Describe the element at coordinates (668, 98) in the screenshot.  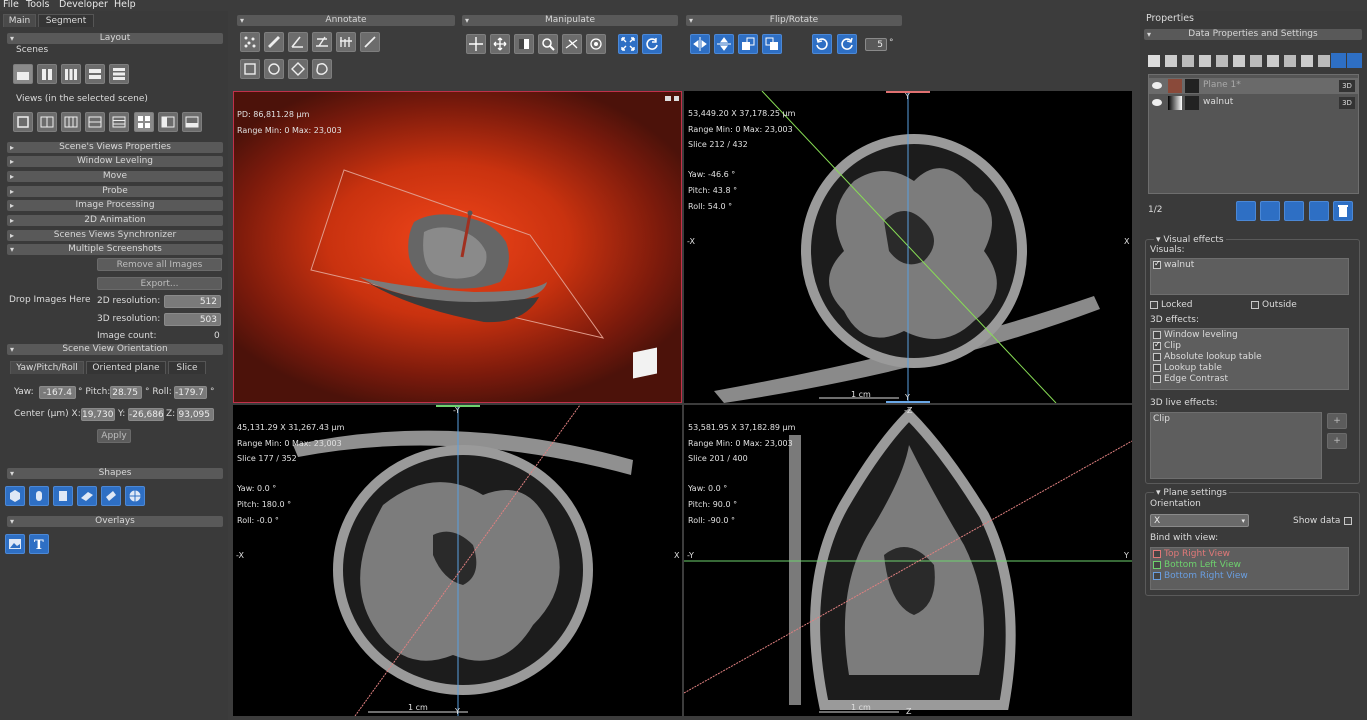
I see `camera-icon` at that location.